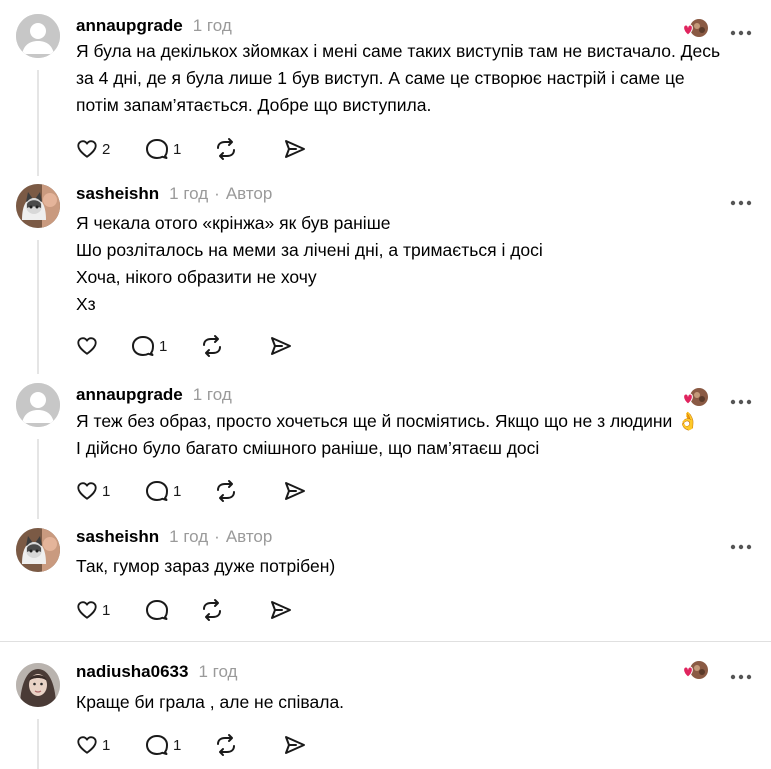 The image size is (771, 769). I want to click on comment-line: Краще би грала , але не співала., so click(210, 702).